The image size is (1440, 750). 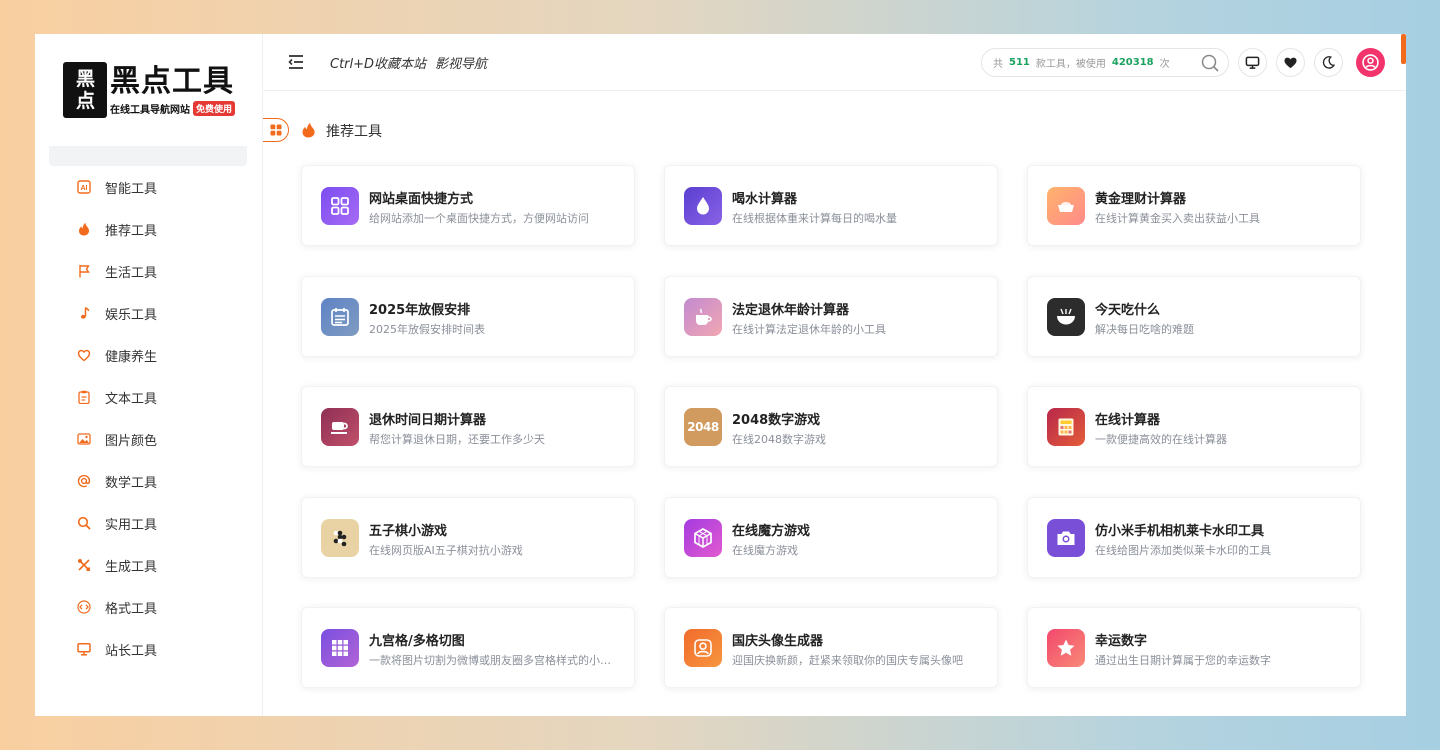 I want to click on tool-card-description: 解决每日吃啥的难题, so click(x=1144, y=329).